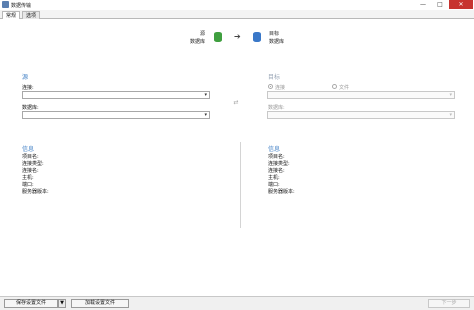 The height and width of the screenshot is (310, 474). Describe the element at coordinates (236, 103) in the screenshot. I see `swap-icon: ⇄` at that location.